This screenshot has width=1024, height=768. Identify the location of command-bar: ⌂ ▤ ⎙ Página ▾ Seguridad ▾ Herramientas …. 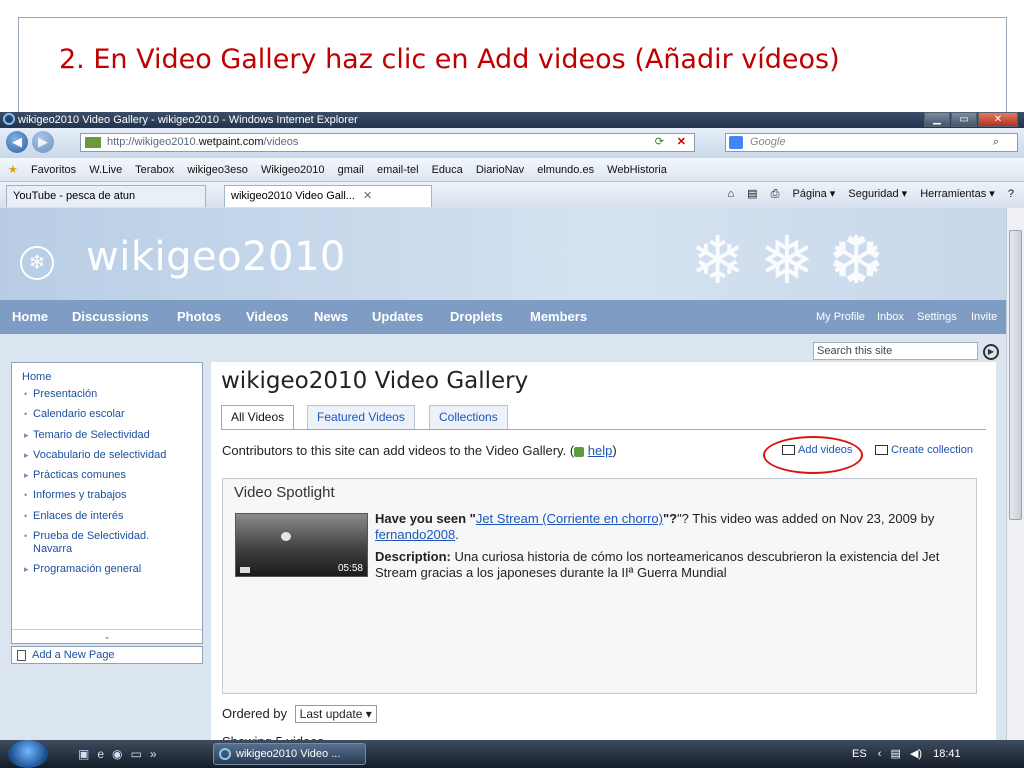
(865, 194).